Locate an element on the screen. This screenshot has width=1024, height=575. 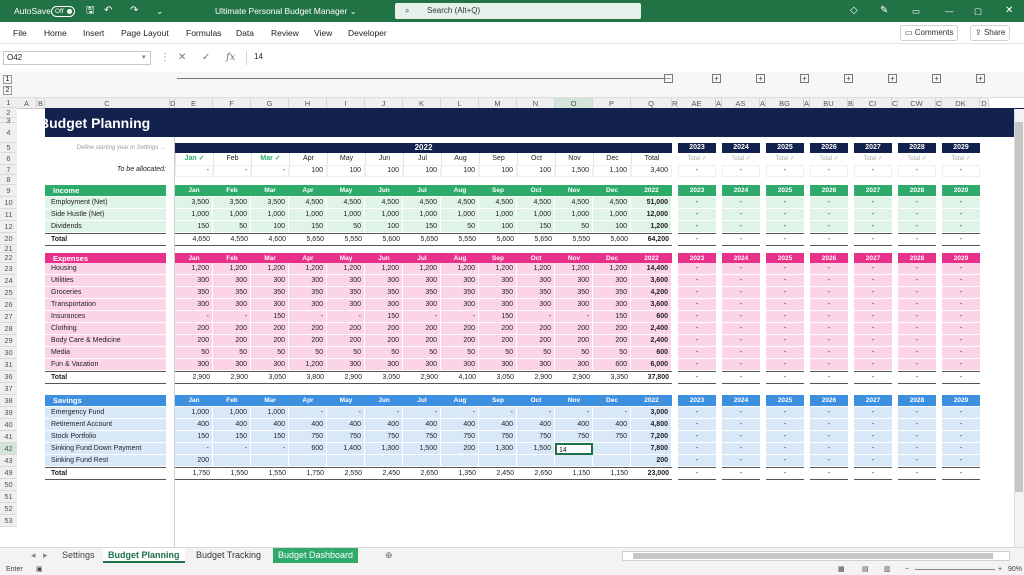
row-header-31: 31 is located at coordinates (8, 365).